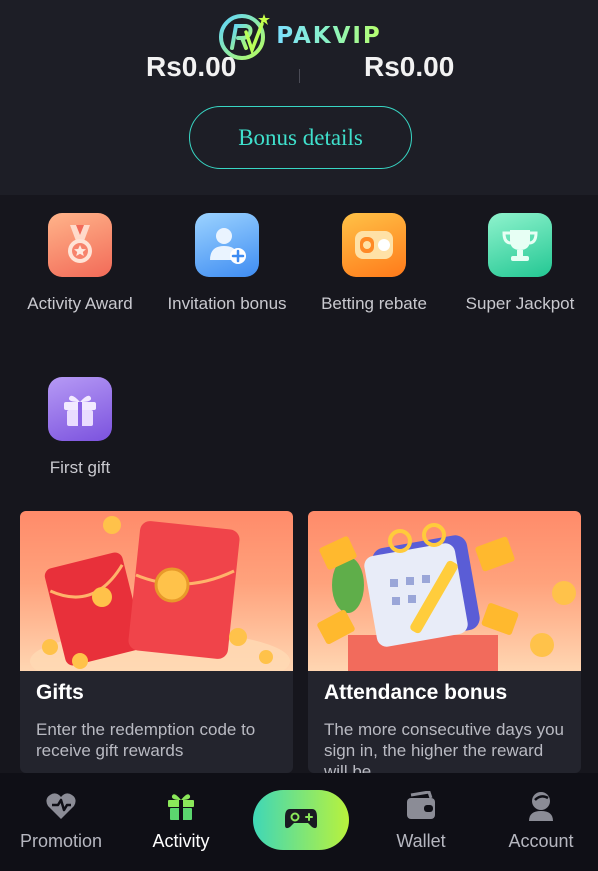 The width and height of the screenshot is (598, 871). What do you see at coordinates (421, 841) in the screenshot?
I see `nav-wallet-label: Wallet` at bounding box center [421, 841].